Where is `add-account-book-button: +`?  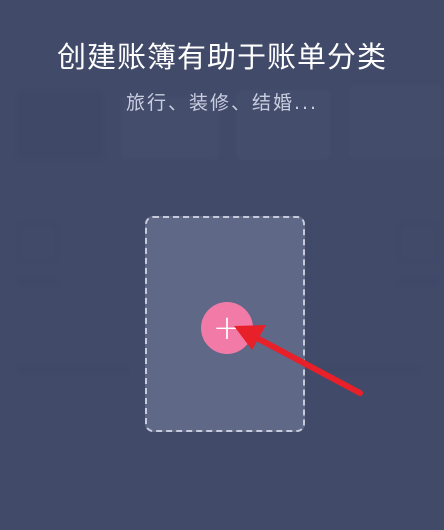
add-account-book-button: + is located at coordinates (227, 328).